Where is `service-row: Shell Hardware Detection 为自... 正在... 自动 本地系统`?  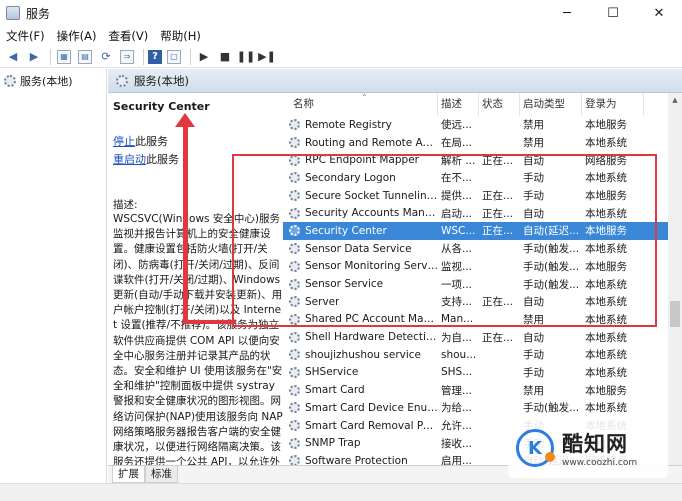
service-row: Shell Hardware Detection 为自... 正在... 自动 本地系统 is located at coordinates (475, 337).